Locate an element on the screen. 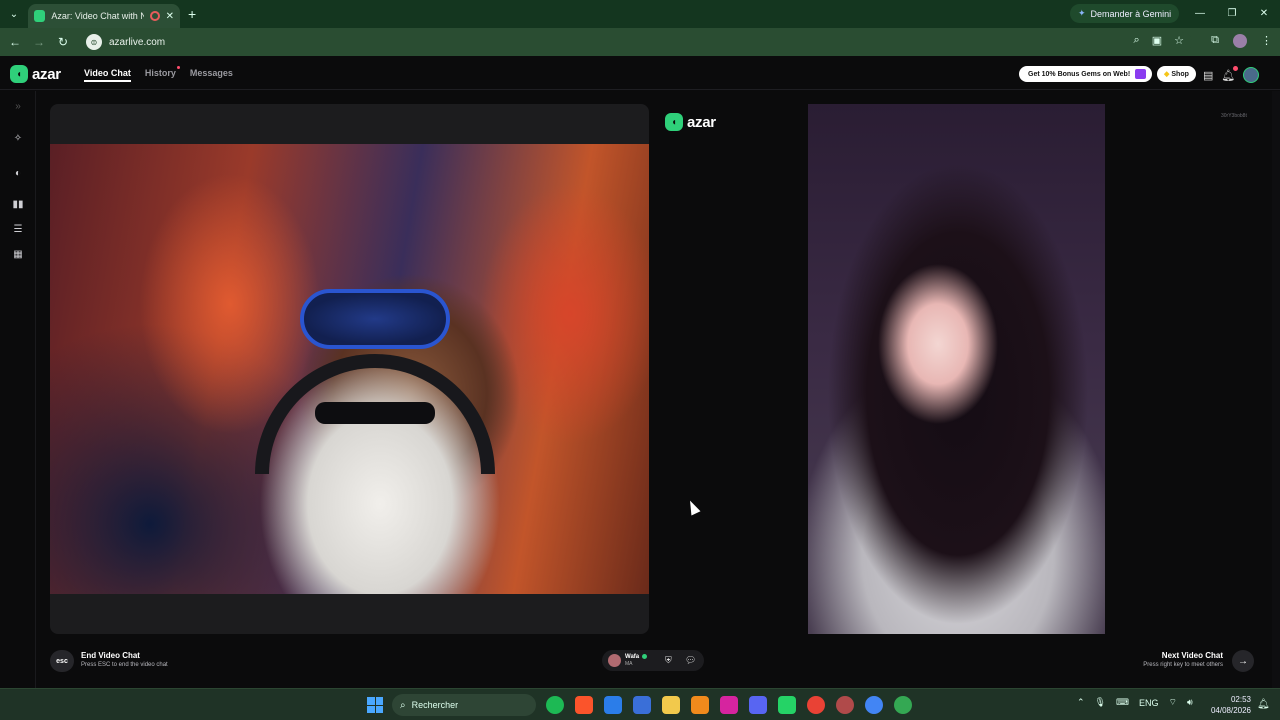 This screenshot has width=1280, height=720. back-icon: ← is located at coordinates (15, 42).